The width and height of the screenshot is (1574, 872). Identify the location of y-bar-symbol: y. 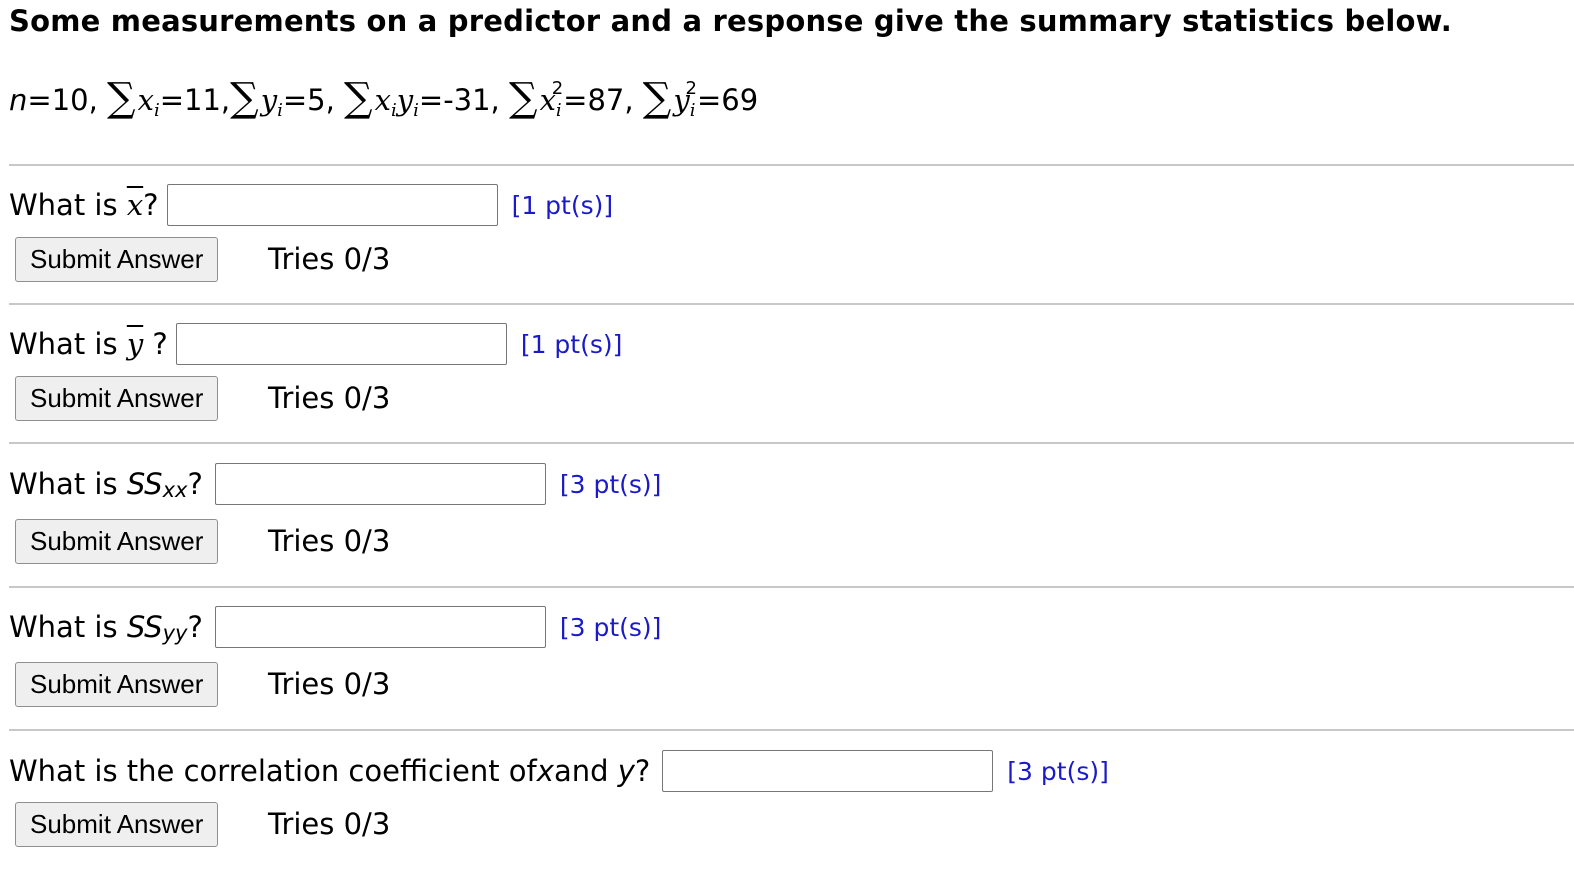
(135, 344).